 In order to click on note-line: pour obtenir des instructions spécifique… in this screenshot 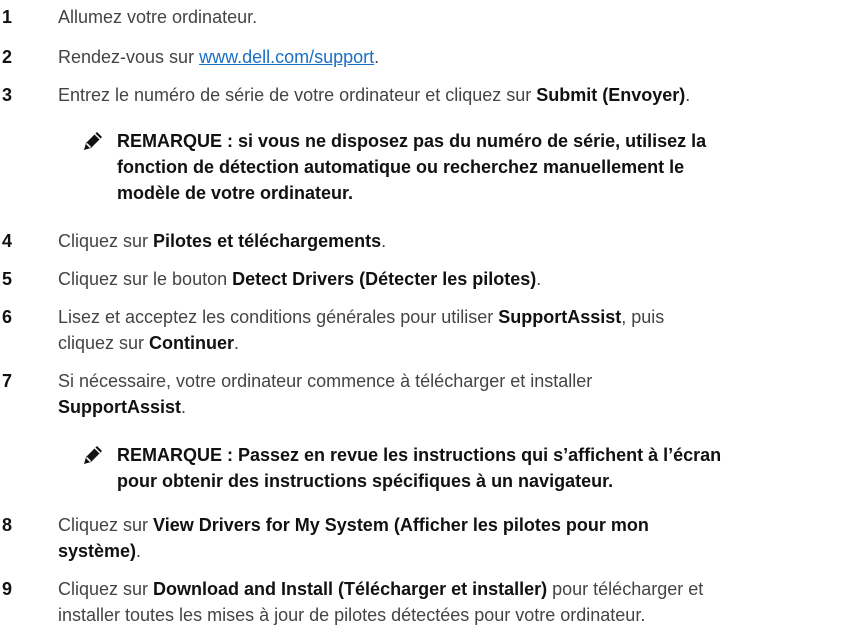, I will do `click(365, 481)`.